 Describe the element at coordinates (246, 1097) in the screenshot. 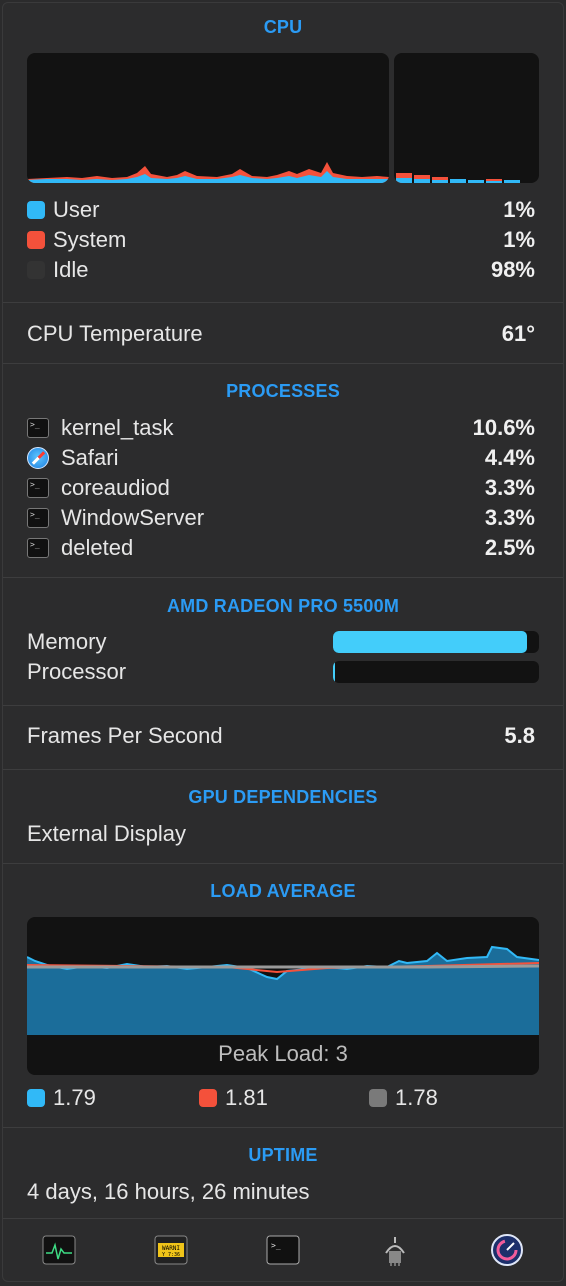

I see `load-5min-value: 1.81` at that location.